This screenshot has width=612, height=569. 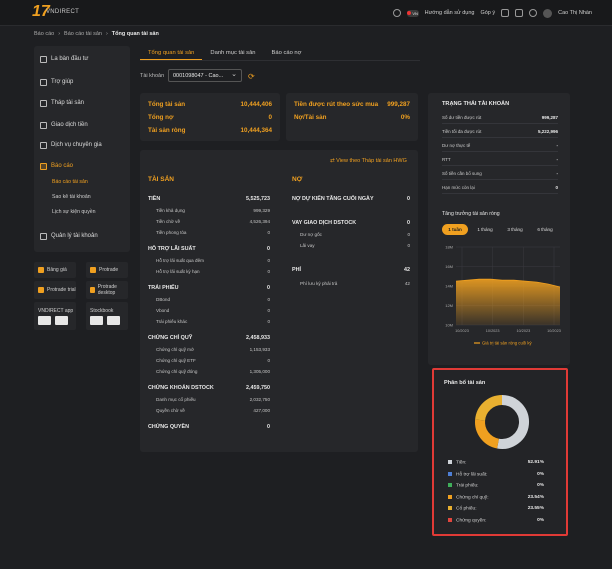 I want to click on tab-asset-portfolio: Danh mục tài sản, so click(x=232, y=53).